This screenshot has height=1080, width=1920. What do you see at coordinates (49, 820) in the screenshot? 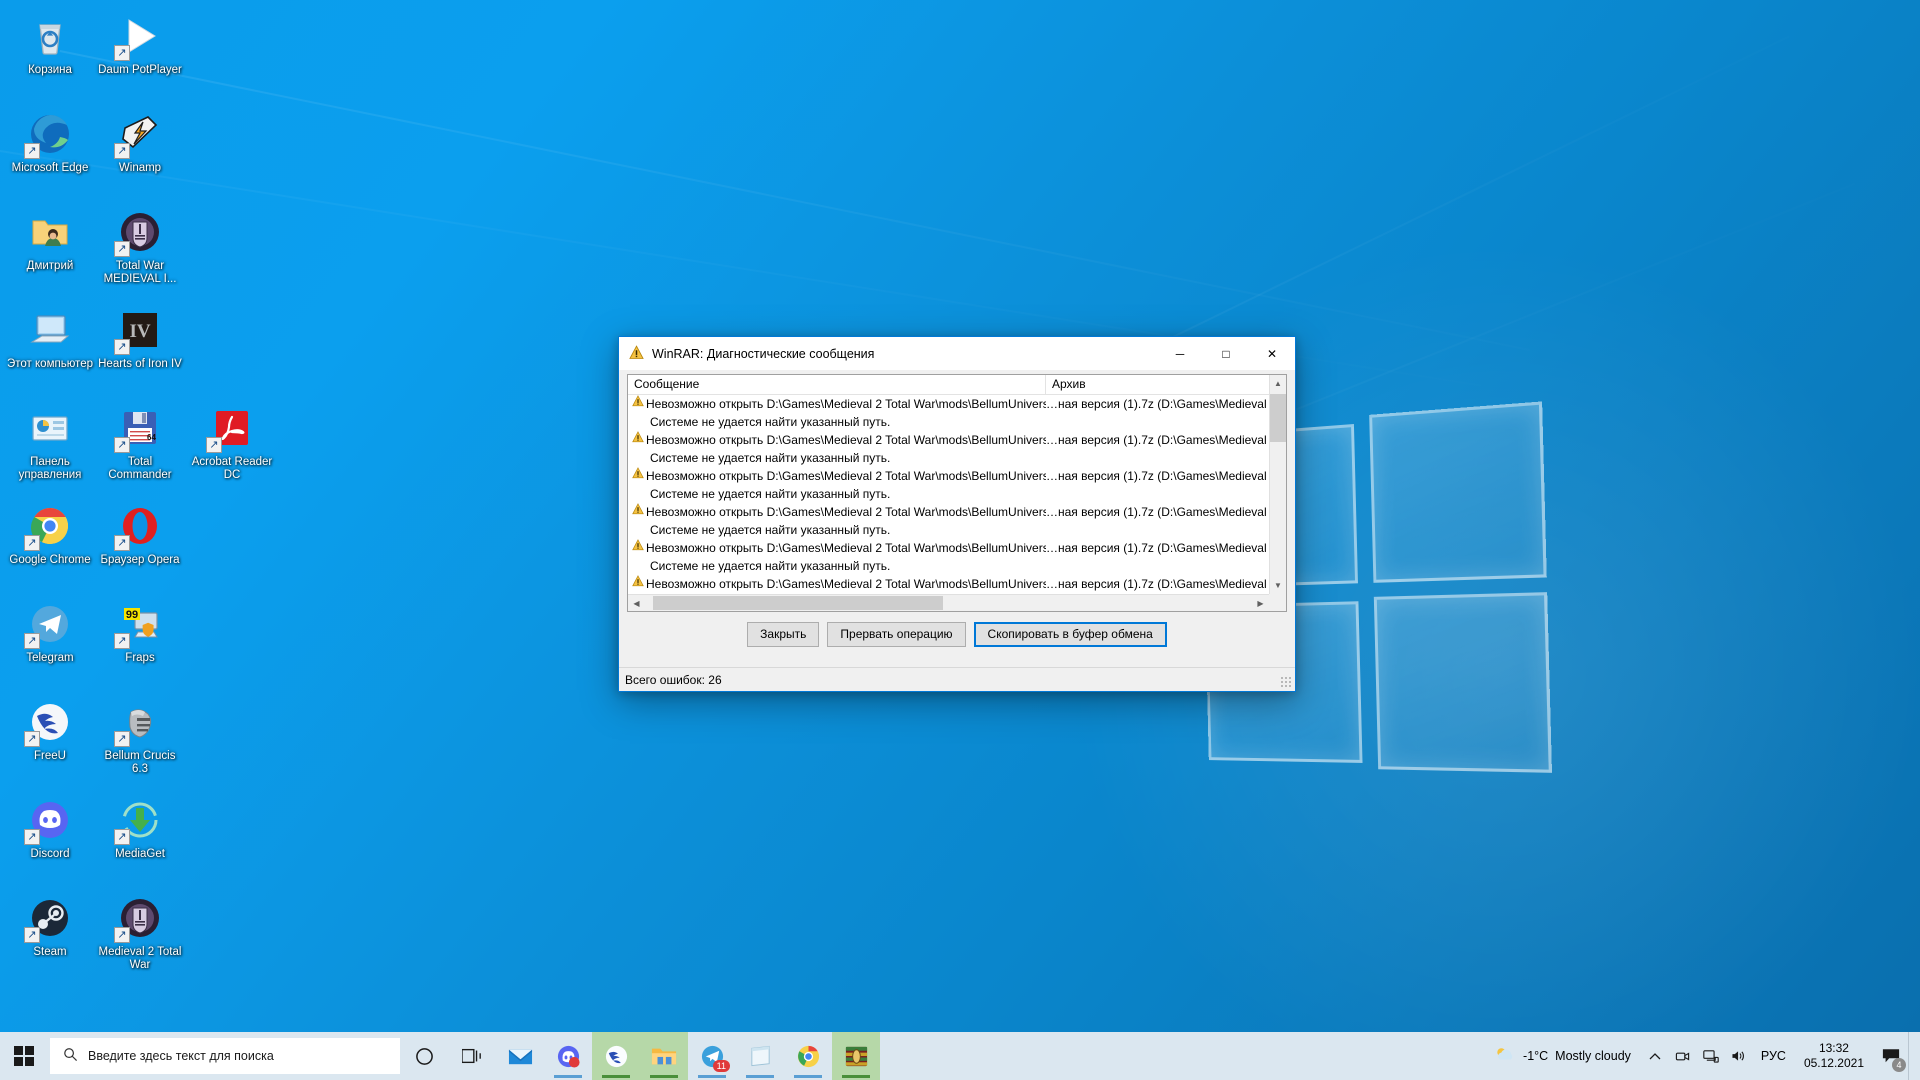
I see `discord-icon: ↗` at bounding box center [49, 820].